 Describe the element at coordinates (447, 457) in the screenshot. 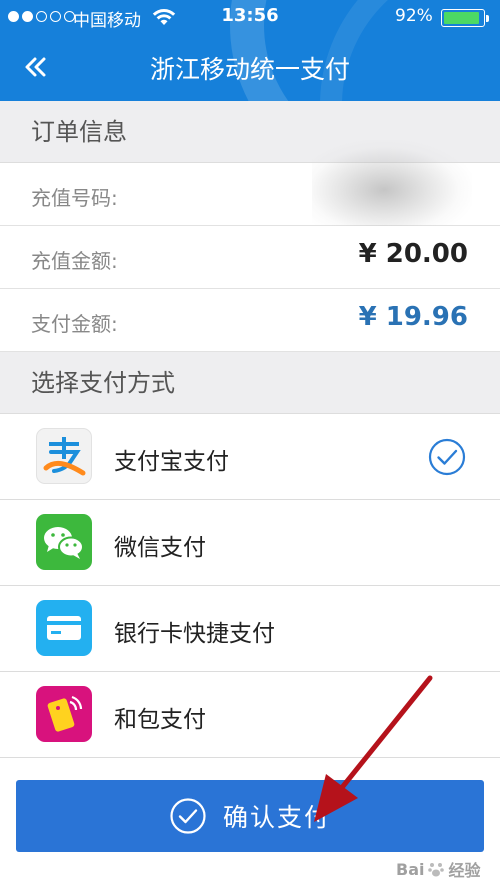

I see `selected-check-icon` at that location.